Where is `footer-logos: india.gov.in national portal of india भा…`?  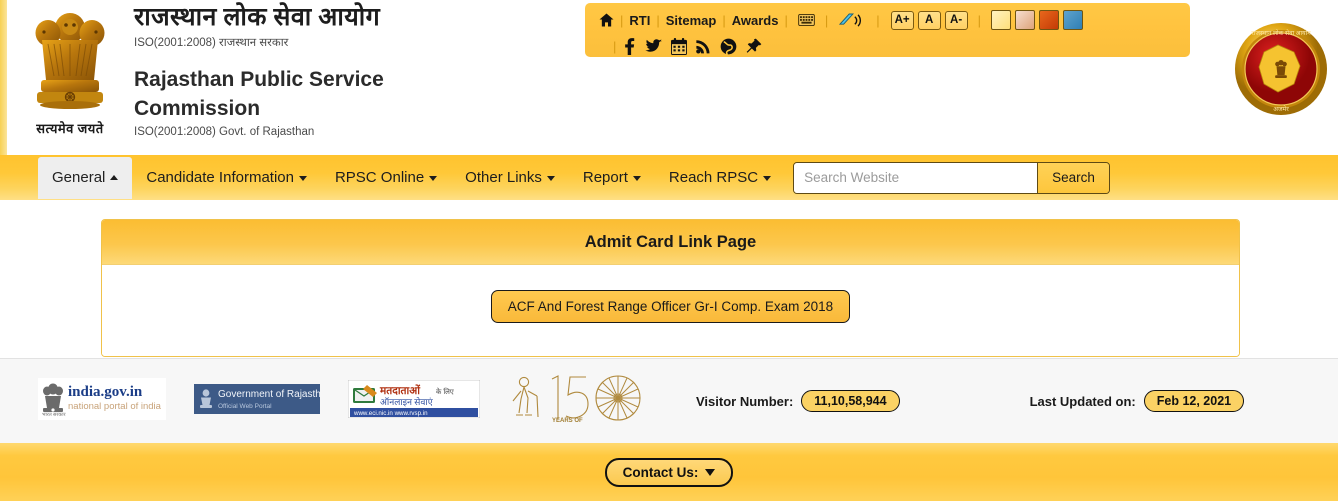 footer-logos: india.gov.in national portal of india भा… is located at coordinates (324, 402).